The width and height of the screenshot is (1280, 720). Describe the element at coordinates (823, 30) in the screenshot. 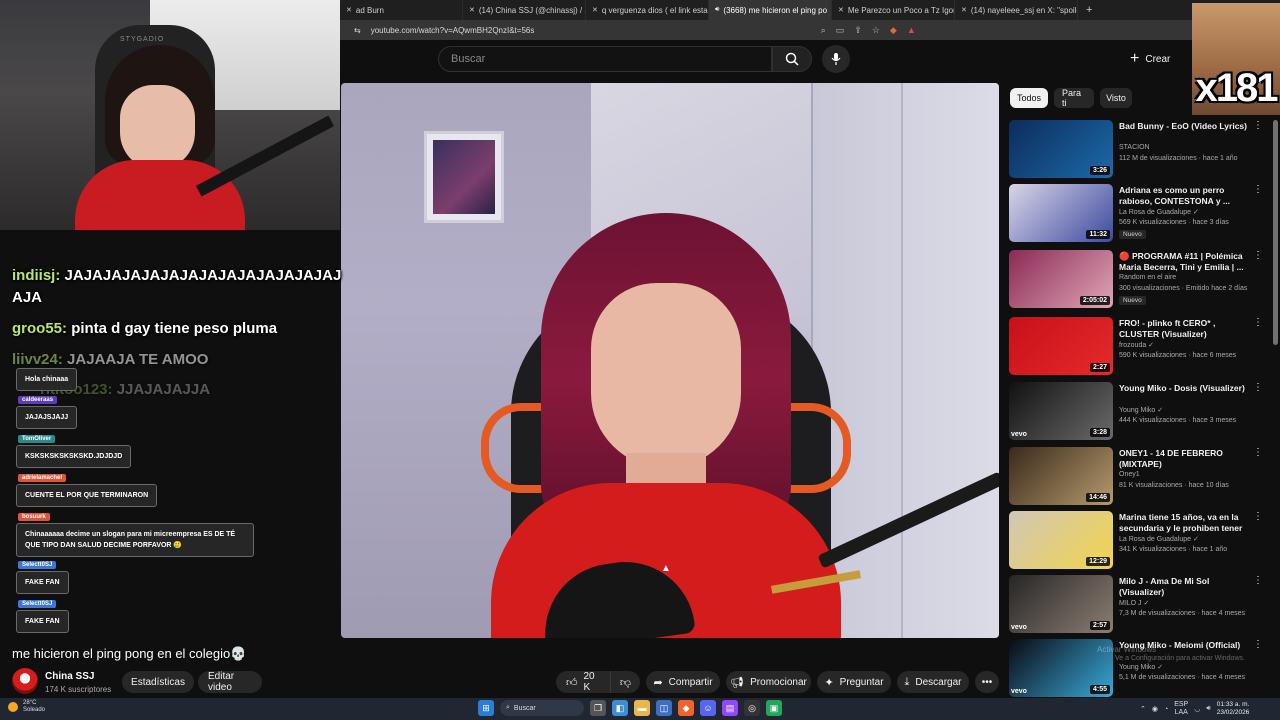

I see `zoom-icon: ⌕` at that location.